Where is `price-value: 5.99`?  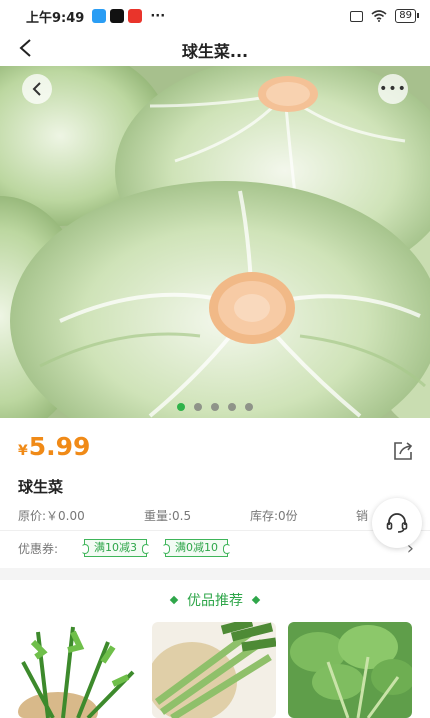
price-value: 5.99 is located at coordinates (59, 446).